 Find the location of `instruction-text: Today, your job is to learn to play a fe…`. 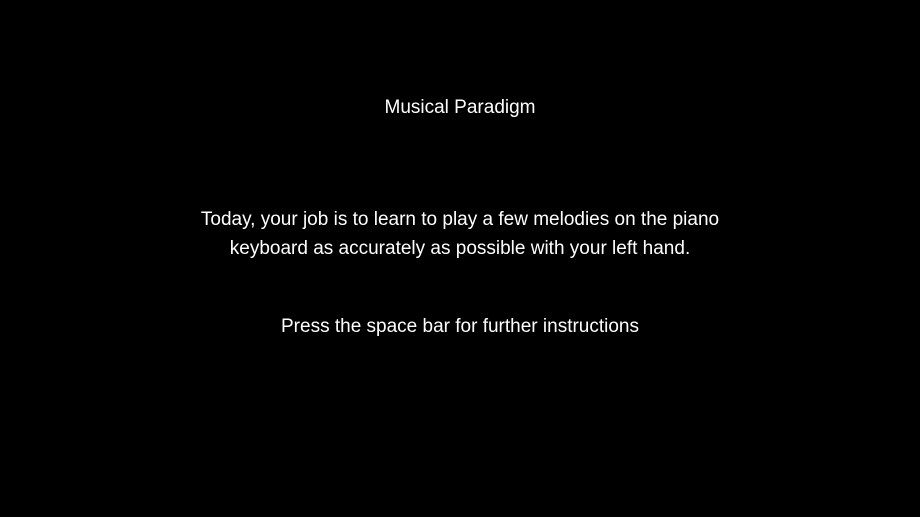

instruction-text: Today, your job is to learn to play a fe… is located at coordinates (460, 234).